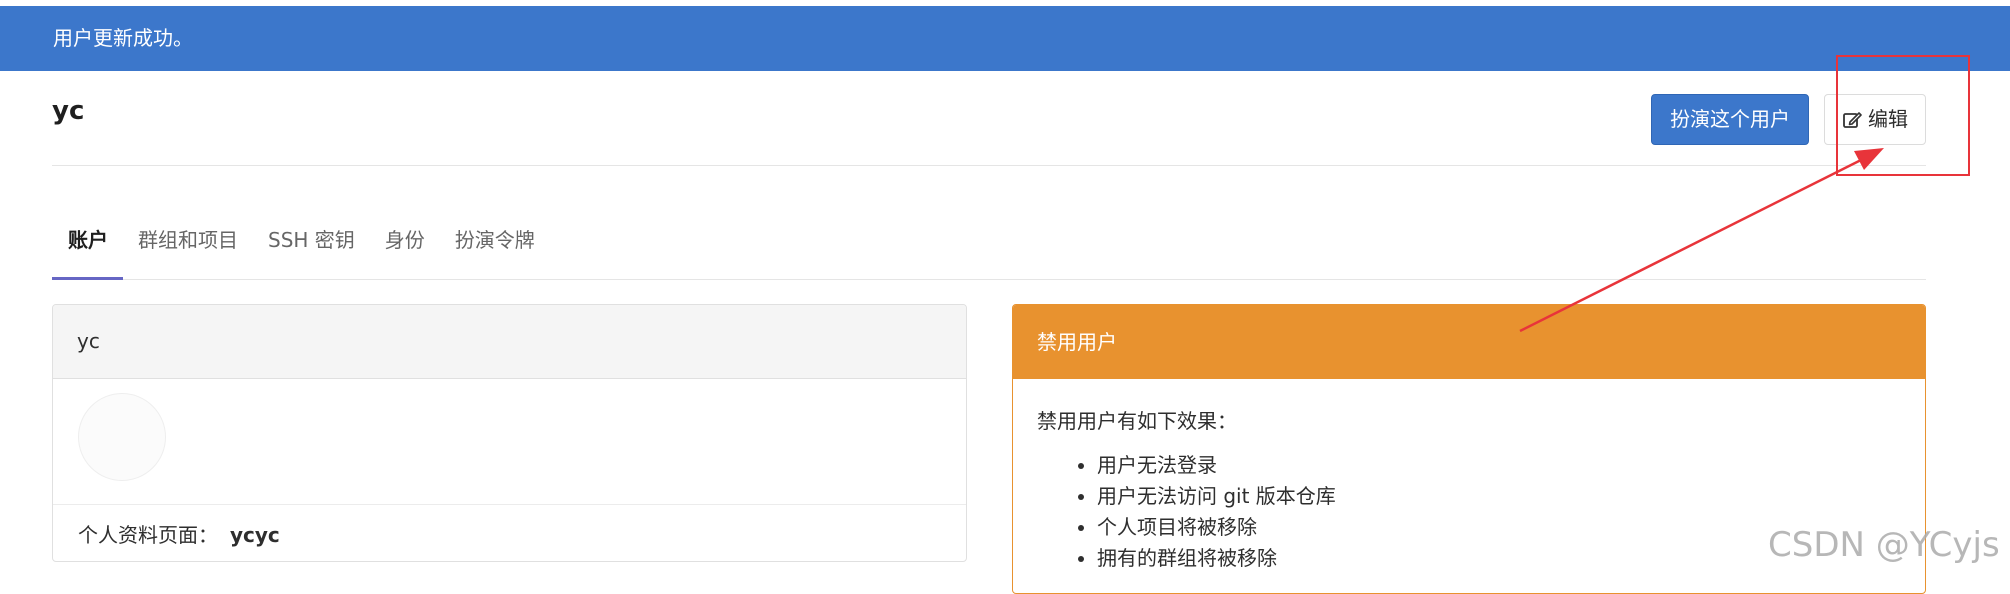  Describe the element at coordinates (1884, 545) in the screenshot. I see `watermark: CSDN @YCyjs` at that location.